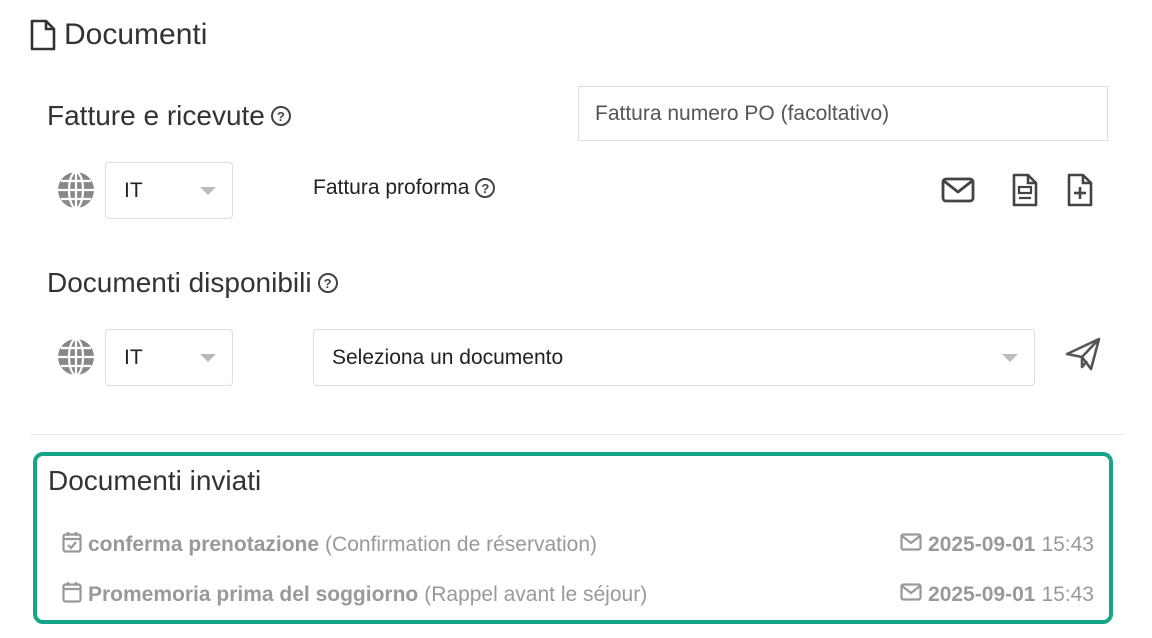 The height and width of the screenshot is (638, 1152). What do you see at coordinates (674, 357) in the screenshot?
I see `document-select: Seleziona un documento` at bounding box center [674, 357].